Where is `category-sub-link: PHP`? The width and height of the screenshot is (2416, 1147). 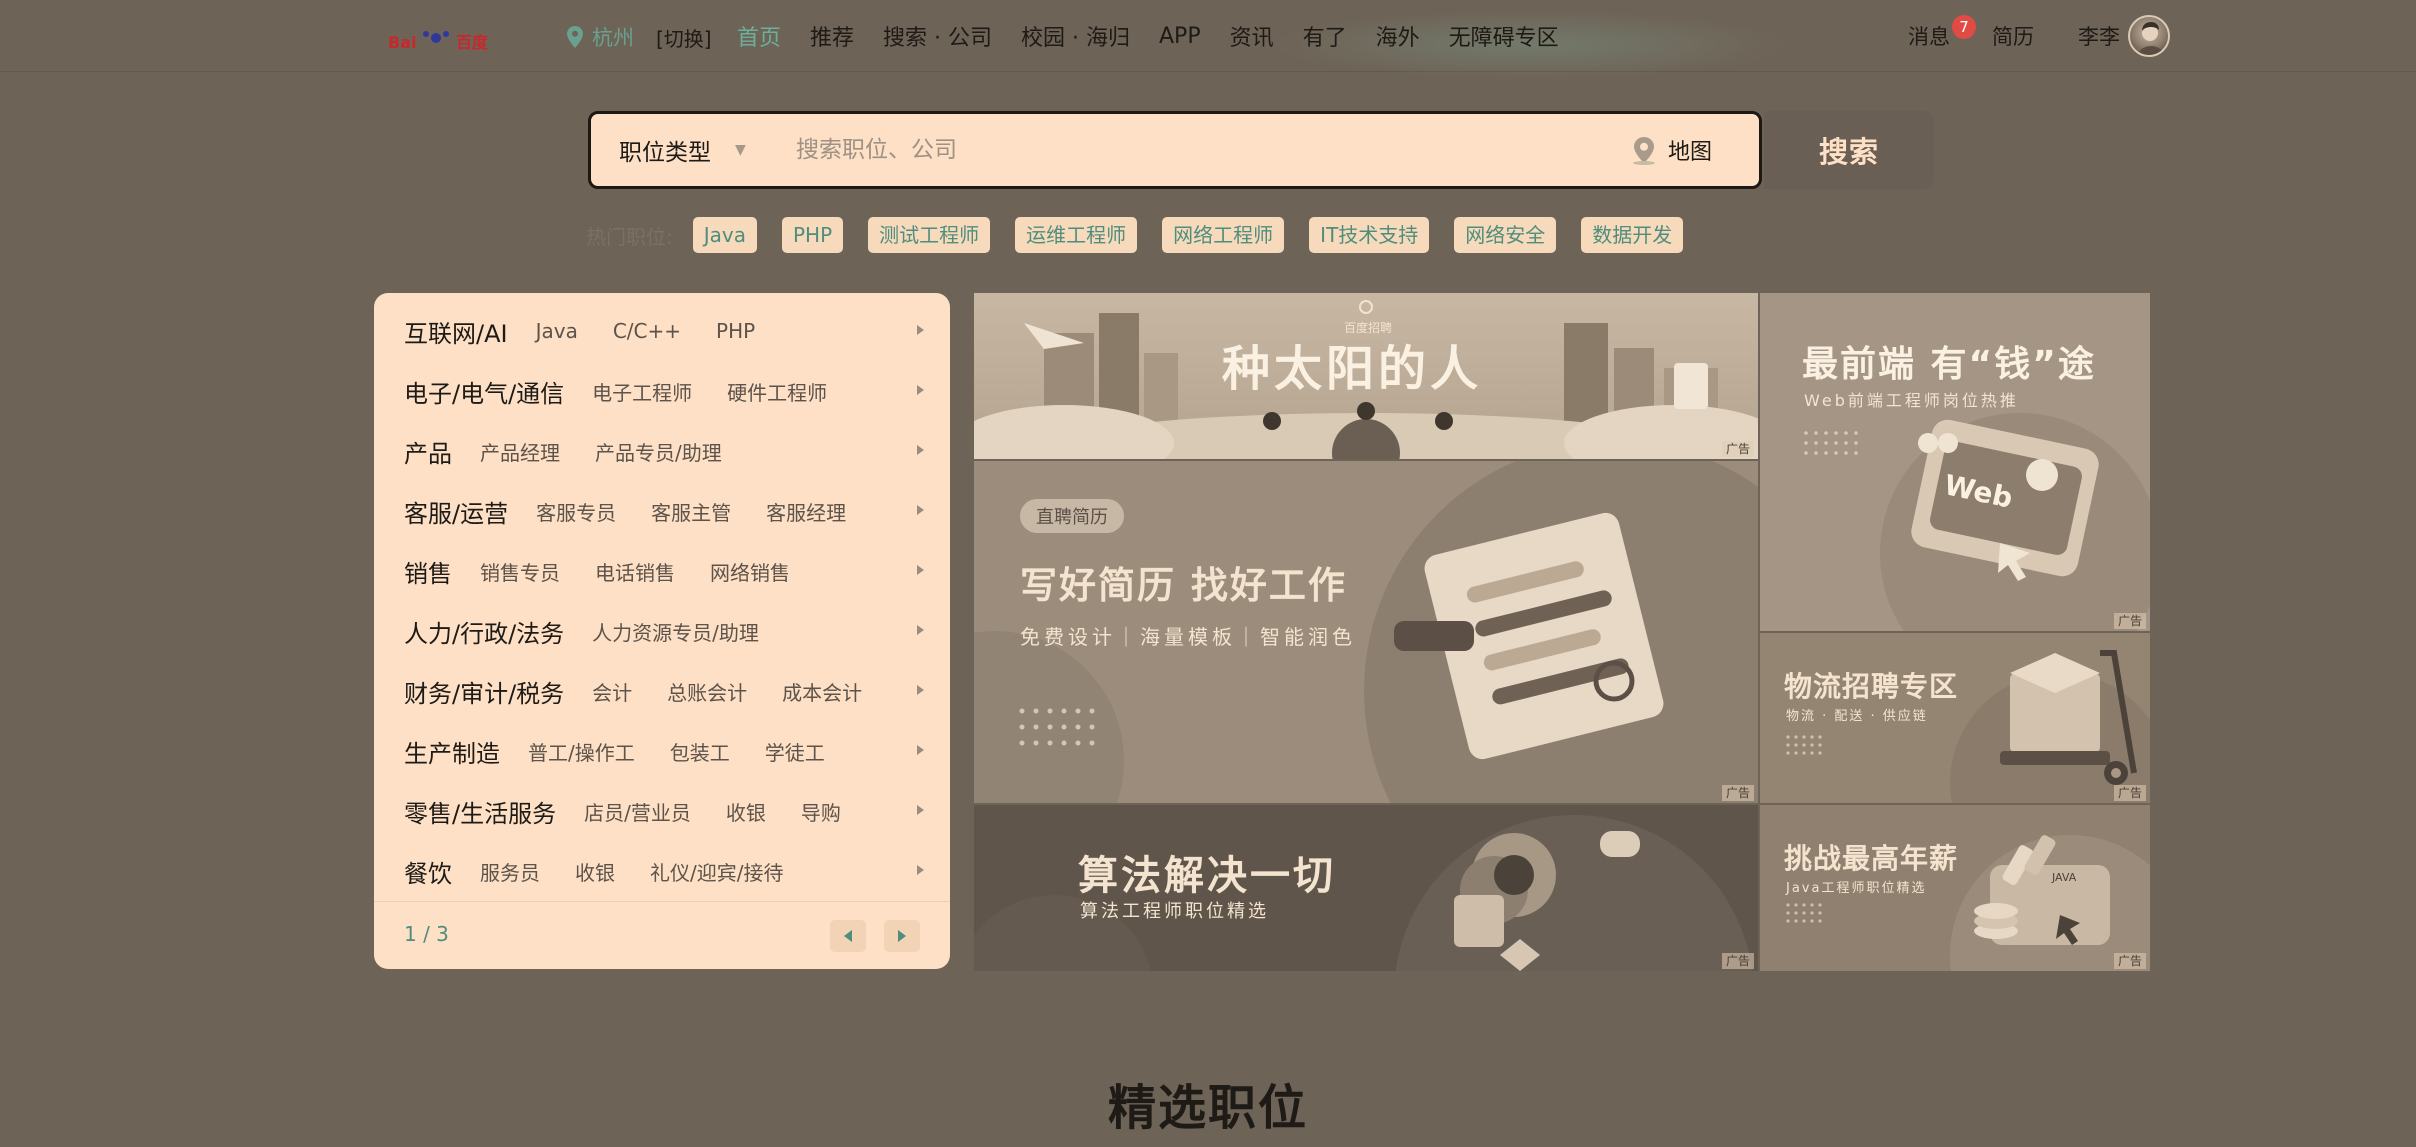 category-sub-link: PHP is located at coordinates (735, 331).